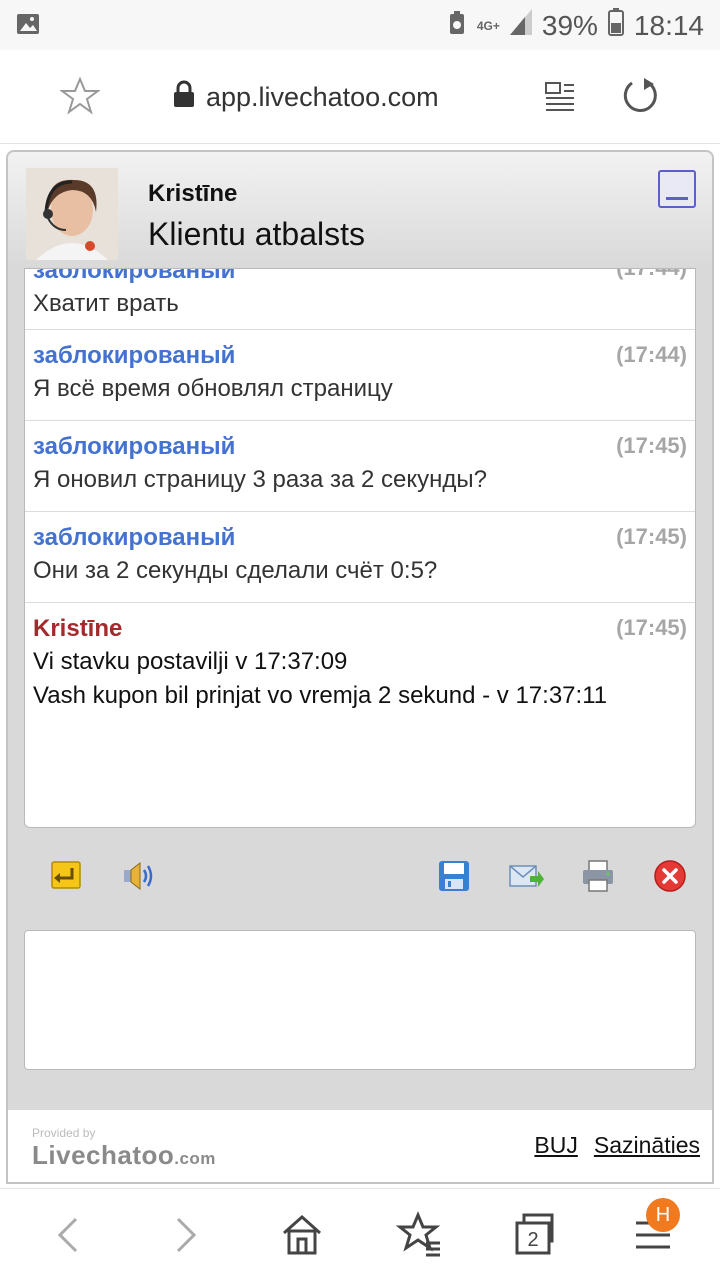 Image resolution: width=720 pixels, height=1280 pixels. I want to click on speaker-icon, so click(138, 876).